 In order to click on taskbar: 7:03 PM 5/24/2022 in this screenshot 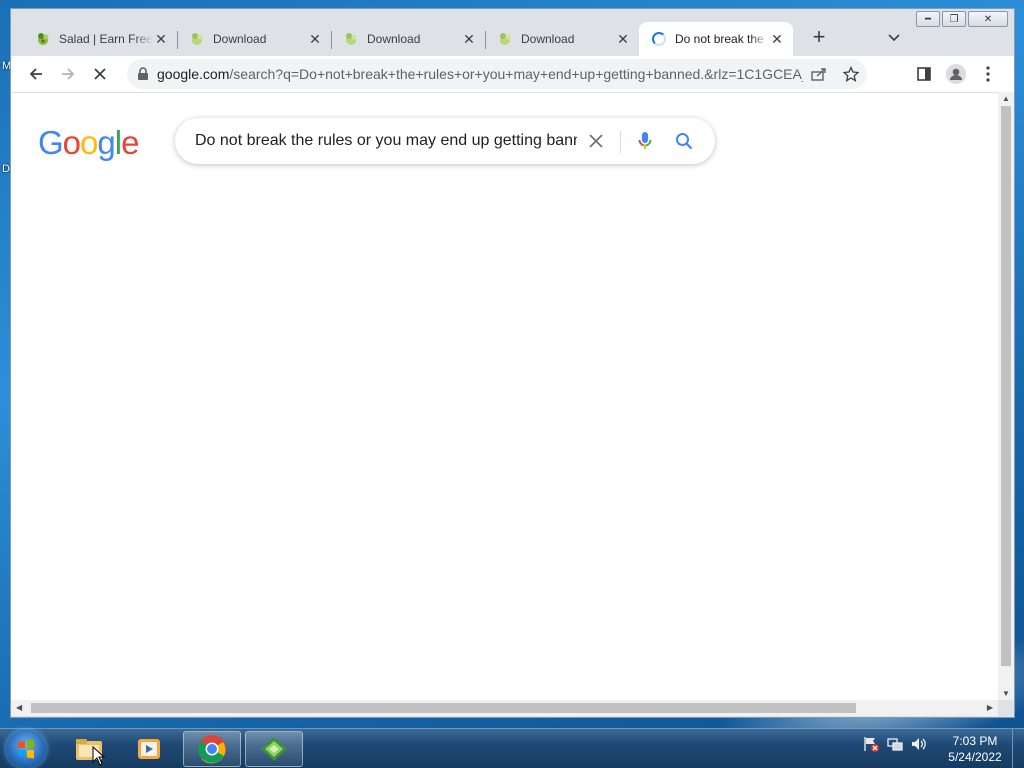, I will do `click(512, 748)`.